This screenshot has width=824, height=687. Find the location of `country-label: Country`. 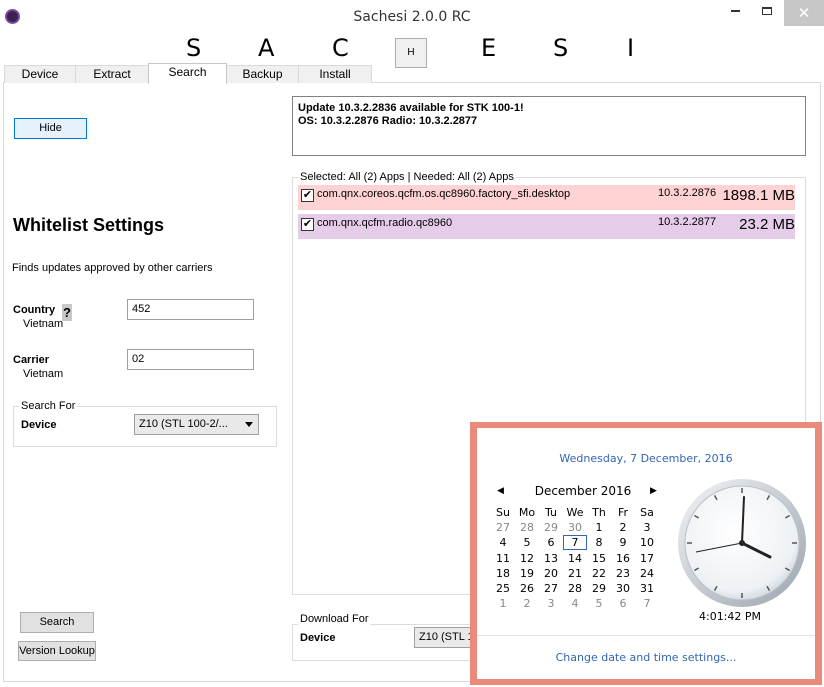

country-label: Country is located at coordinates (34, 310).